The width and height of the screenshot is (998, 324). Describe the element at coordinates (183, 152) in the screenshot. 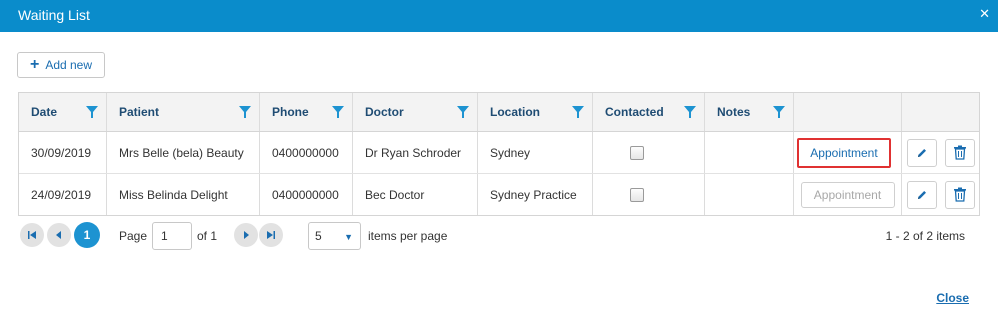

I see `cell-patient: Mrs Belle (bela) Beauty` at that location.